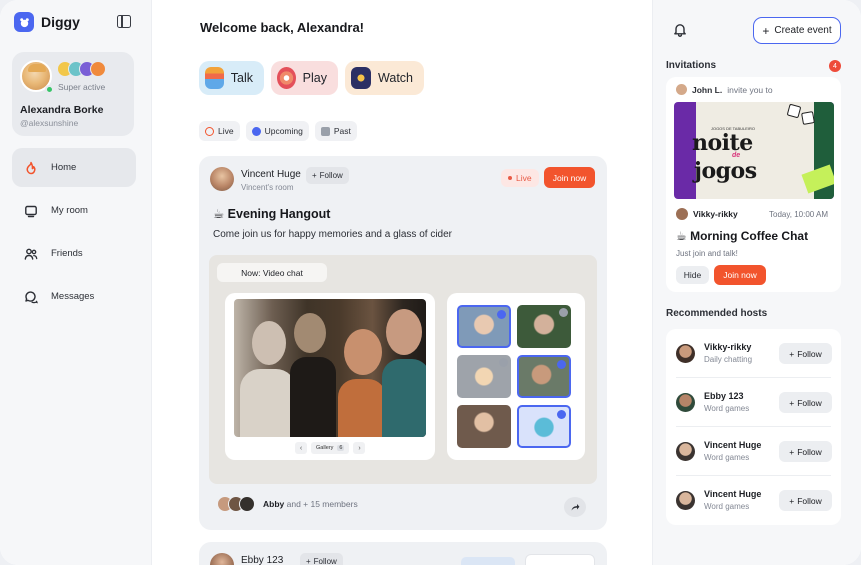 The width and height of the screenshot is (861, 565). Describe the element at coordinates (722, 143) in the screenshot. I see `poster-title-line1: noite` at that location.